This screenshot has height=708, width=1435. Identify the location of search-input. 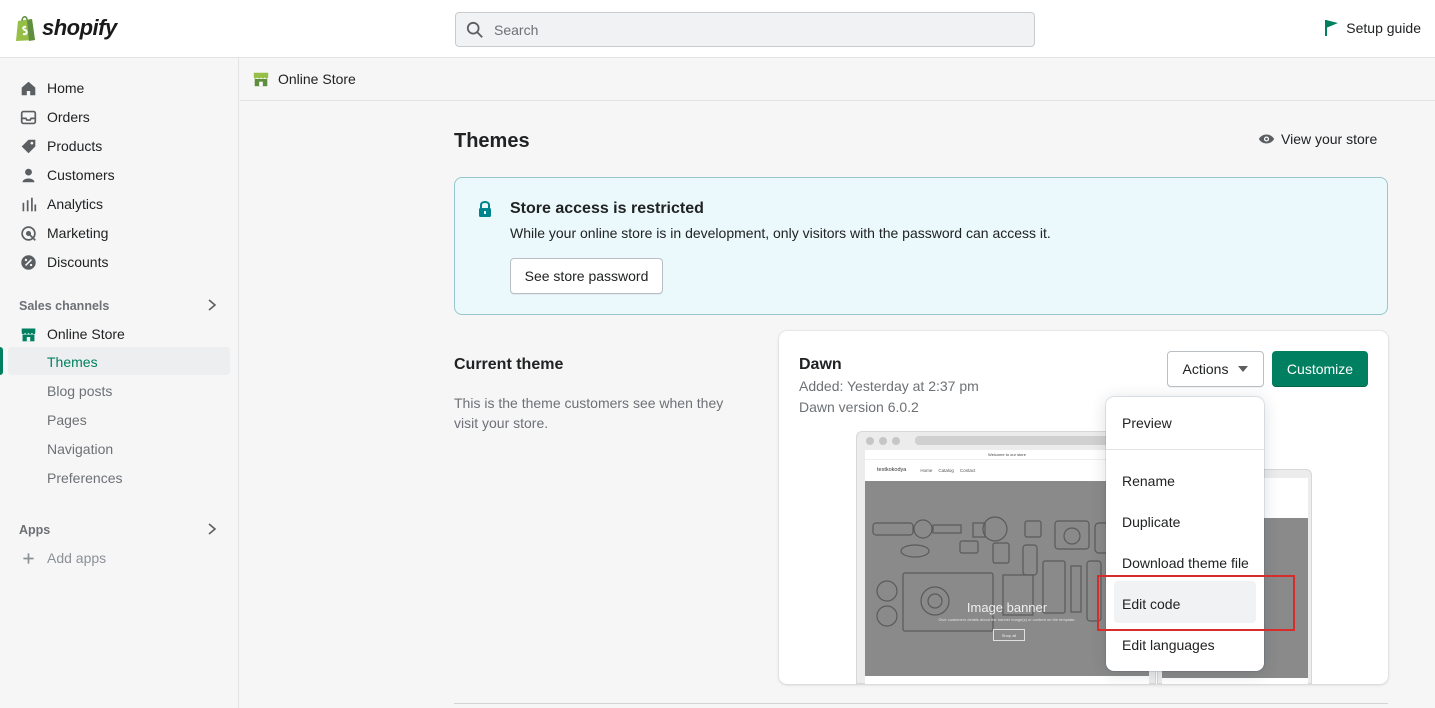
(744, 29).